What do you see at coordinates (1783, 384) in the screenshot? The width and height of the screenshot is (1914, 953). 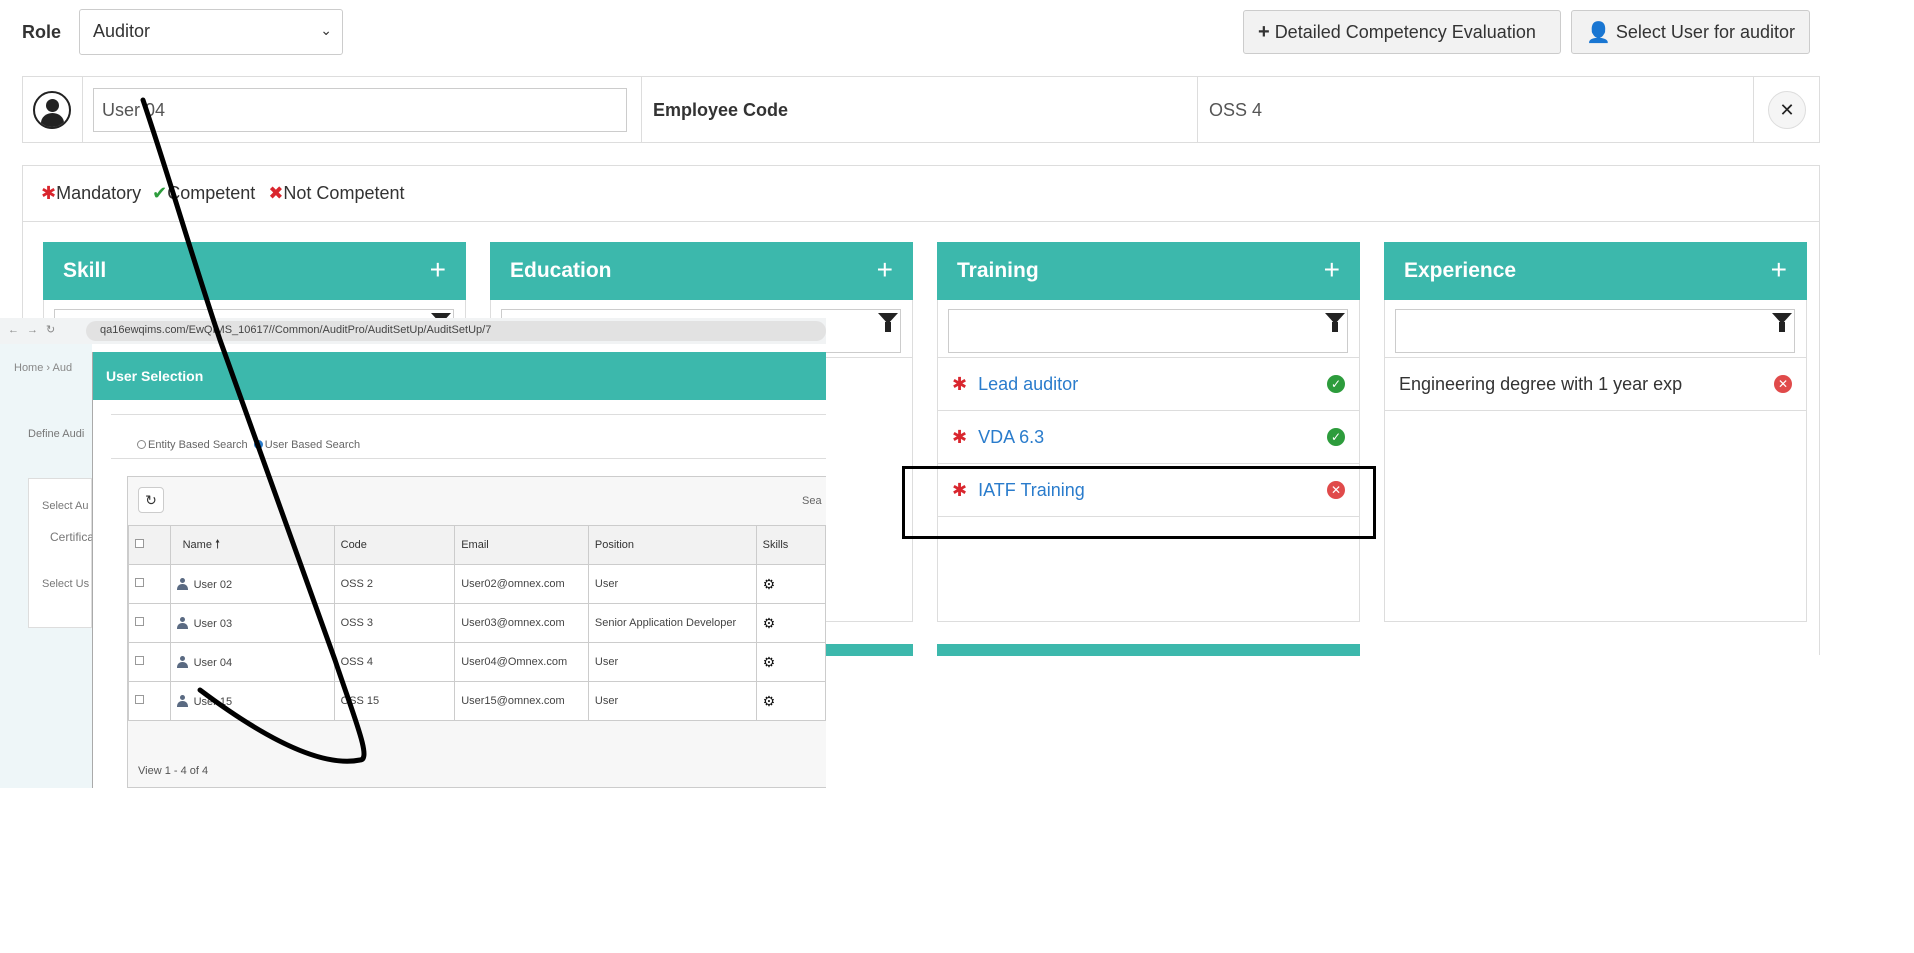 I see `not-competent-x-icon: ✕` at bounding box center [1783, 384].